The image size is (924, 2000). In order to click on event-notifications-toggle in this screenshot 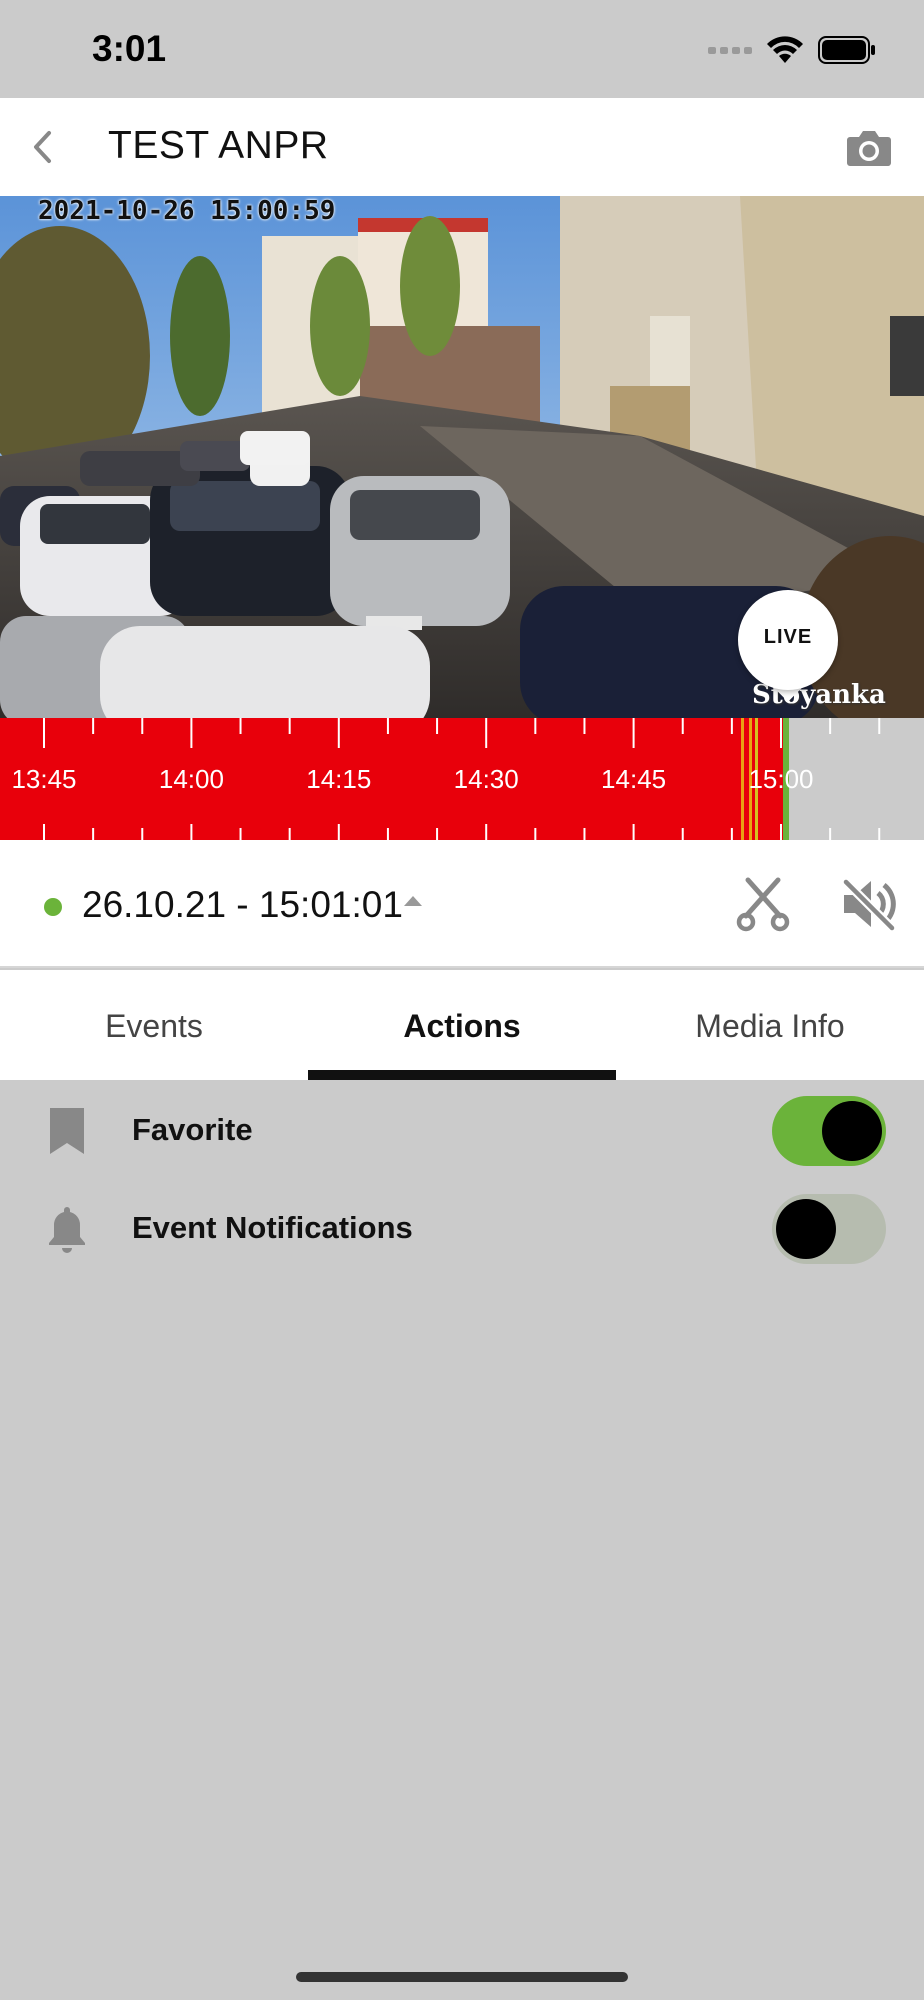, I will do `click(829, 1229)`.